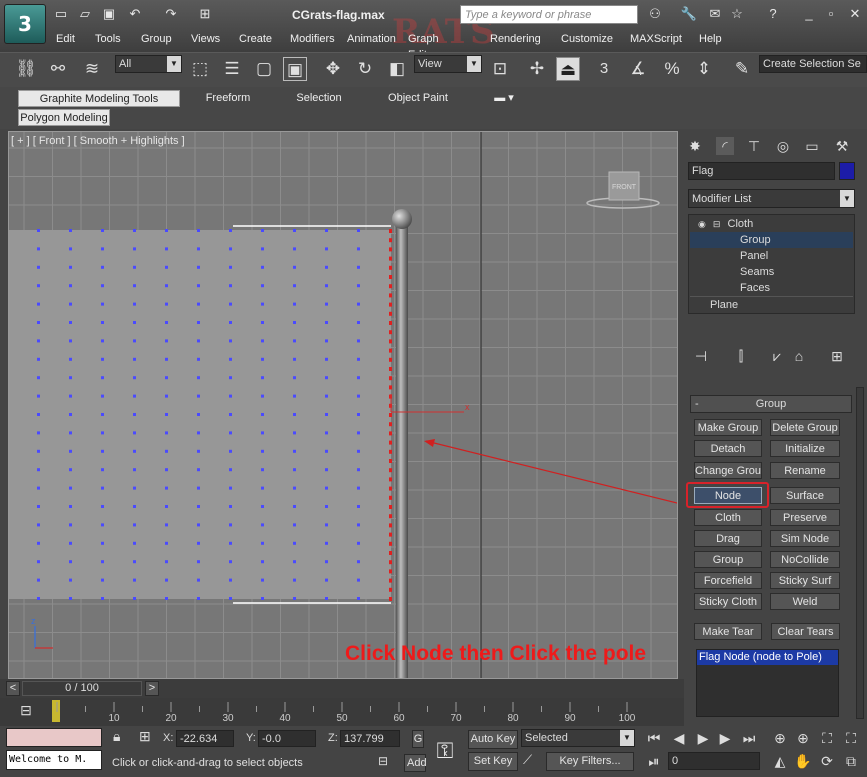 The height and width of the screenshot is (777, 867). Describe the element at coordinates (58, 69) in the screenshot. I see `unlink-icon: ⚯` at that location.